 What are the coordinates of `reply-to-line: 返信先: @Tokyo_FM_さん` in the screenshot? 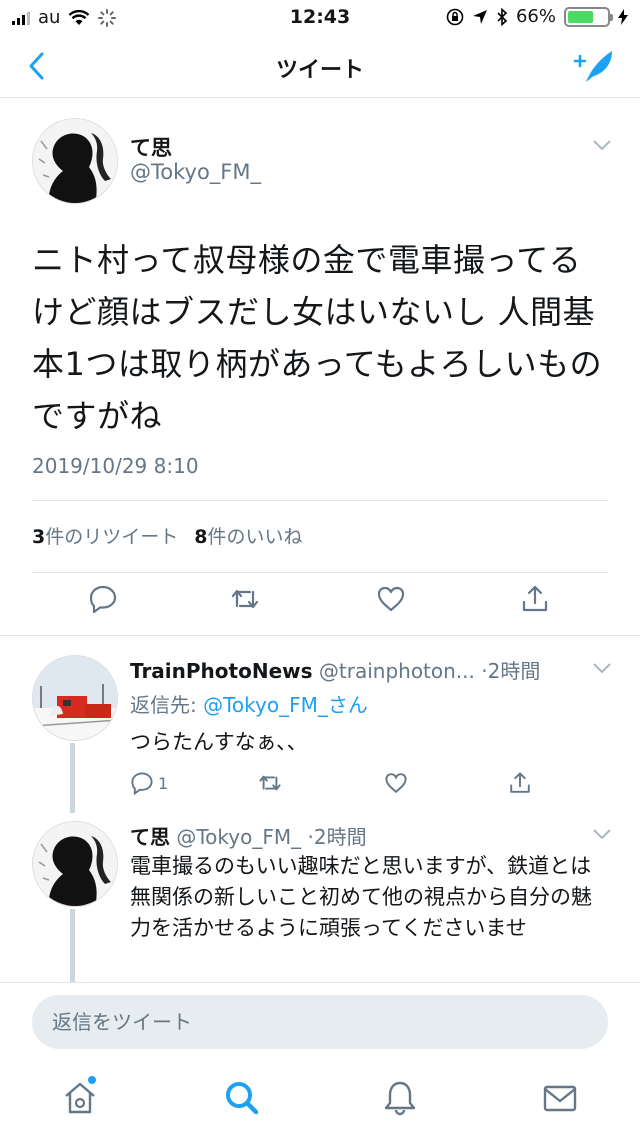 It's located at (249, 703).